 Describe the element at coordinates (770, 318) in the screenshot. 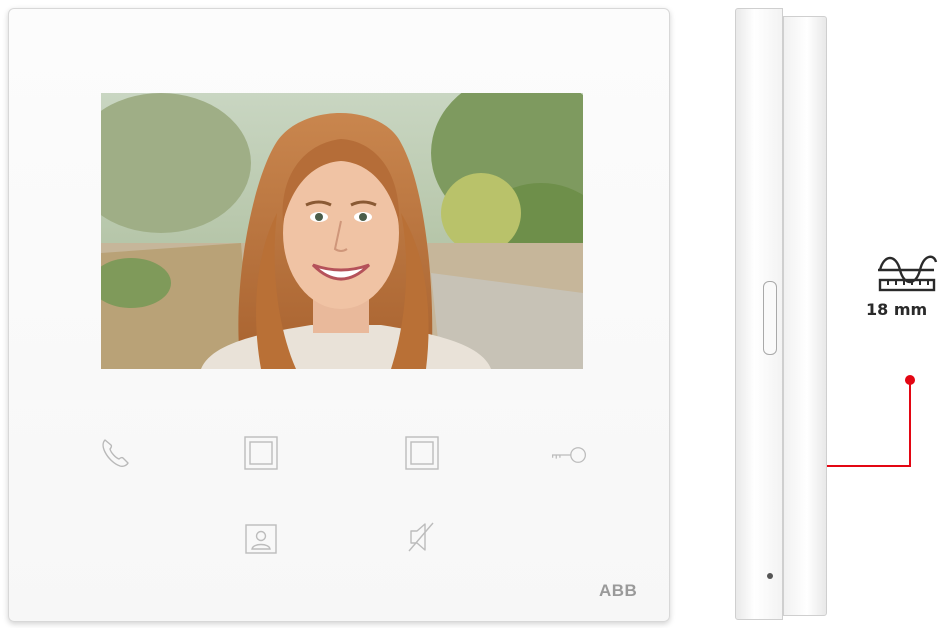

I see `side-slider-switch` at that location.